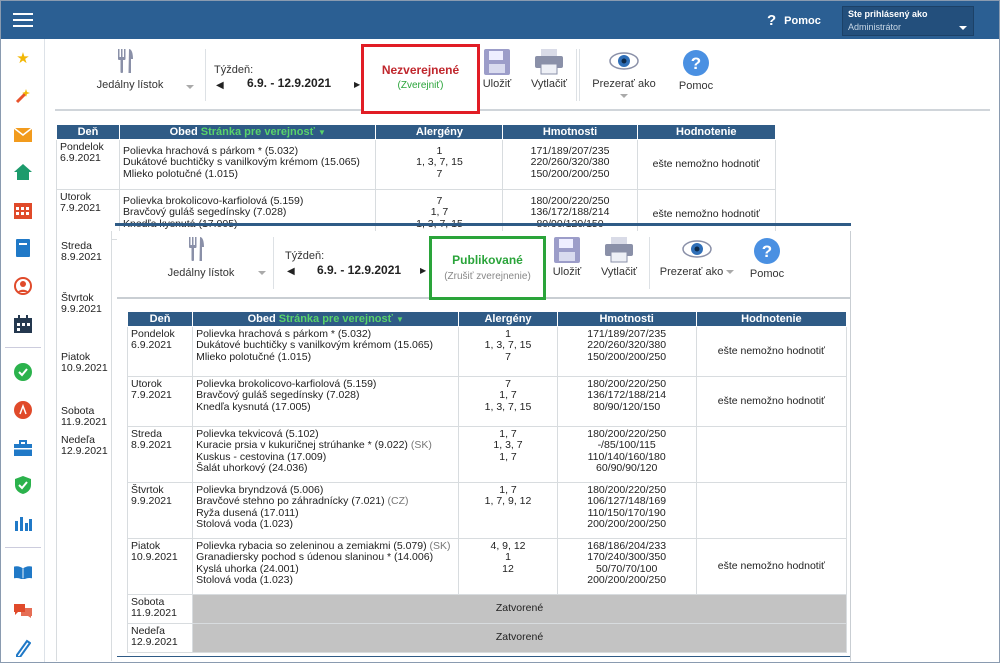 This screenshot has width=1000, height=663. I want to click on eye-icon, so click(697, 249).